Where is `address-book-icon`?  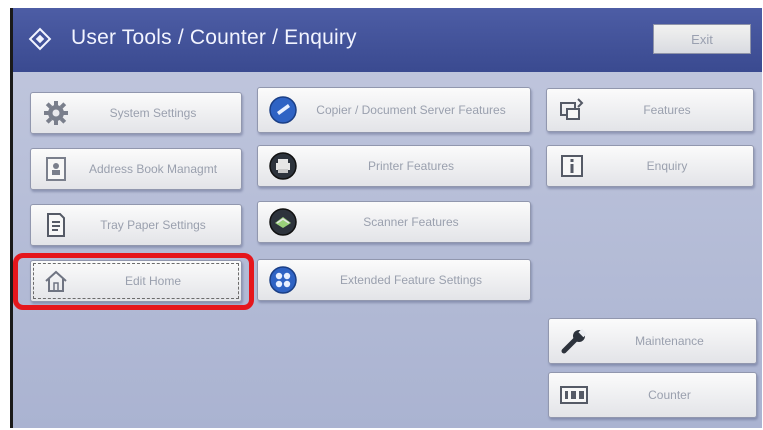 address-book-icon is located at coordinates (56, 169).